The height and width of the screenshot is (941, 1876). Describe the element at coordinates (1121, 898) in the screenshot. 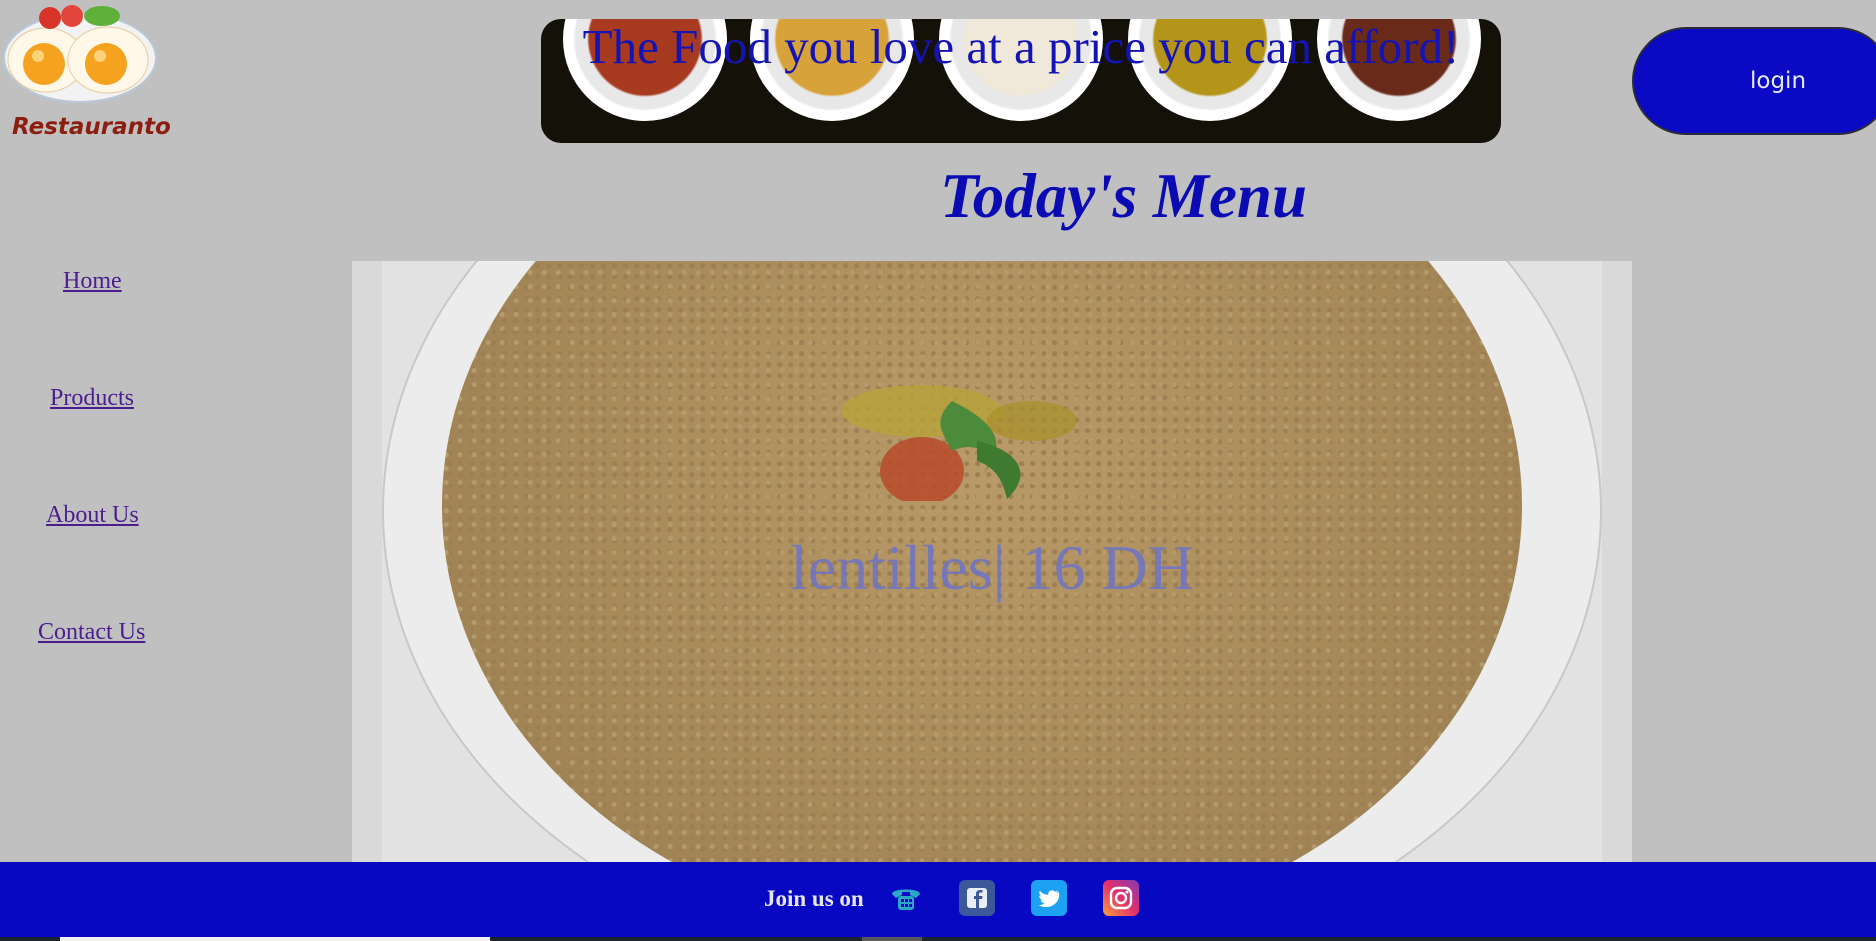

I see `instagram-icon` at that location.